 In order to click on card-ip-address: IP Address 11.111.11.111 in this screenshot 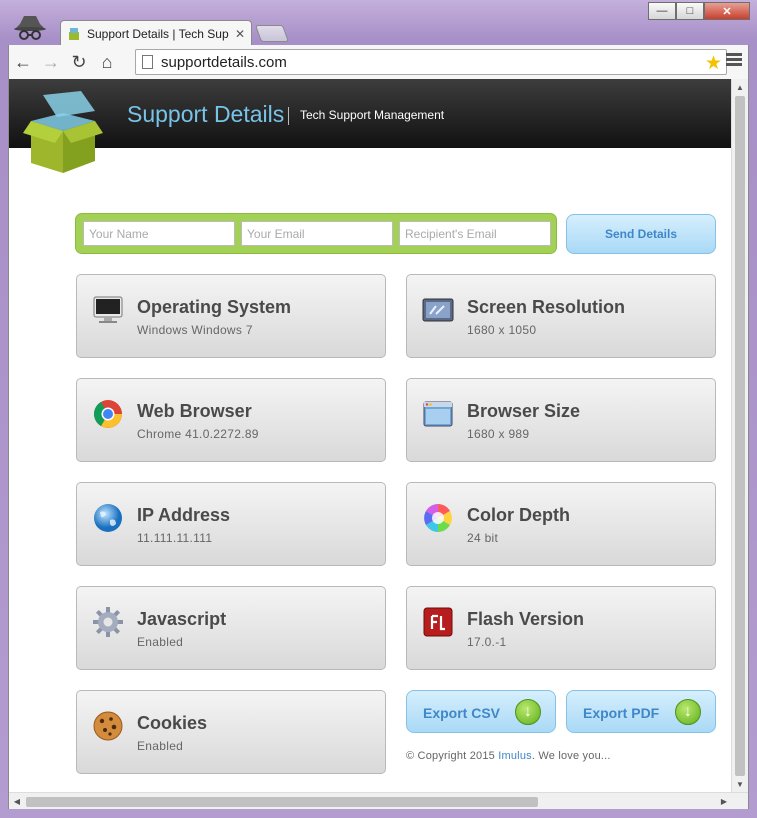, I will do `click(231, 524)`.